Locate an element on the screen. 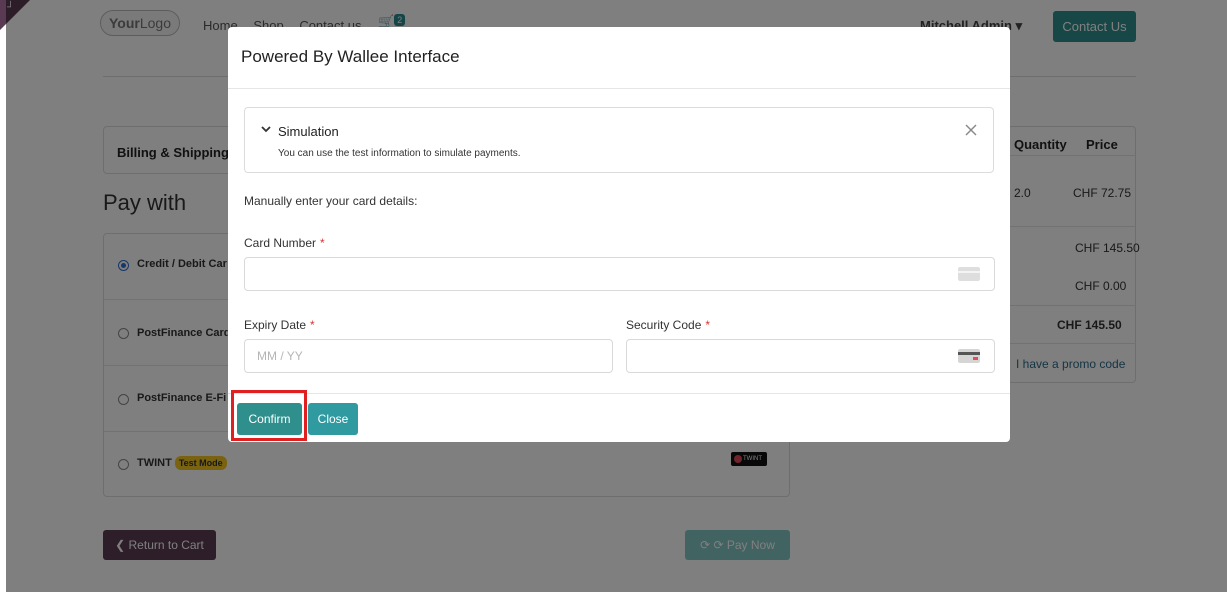 This screenshot has height=592, width=1227. close-button: Close is located at coordinates (333, 419).